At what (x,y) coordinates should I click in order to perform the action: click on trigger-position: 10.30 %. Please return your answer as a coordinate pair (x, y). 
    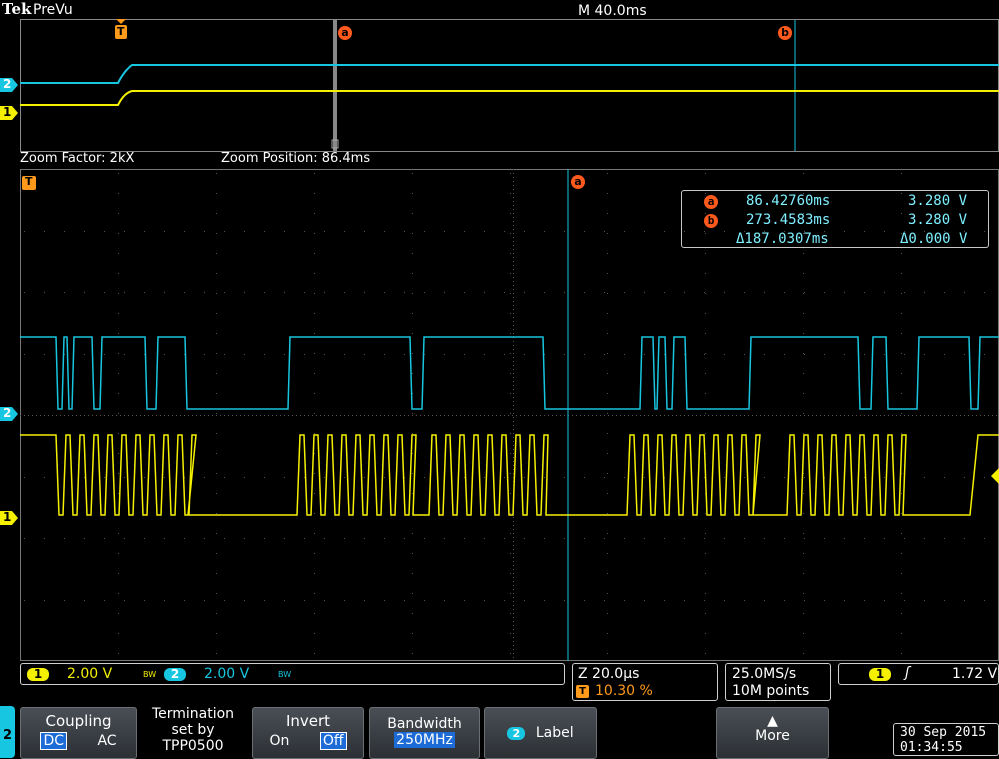
    Looking at the image, I should click on (624, 691).